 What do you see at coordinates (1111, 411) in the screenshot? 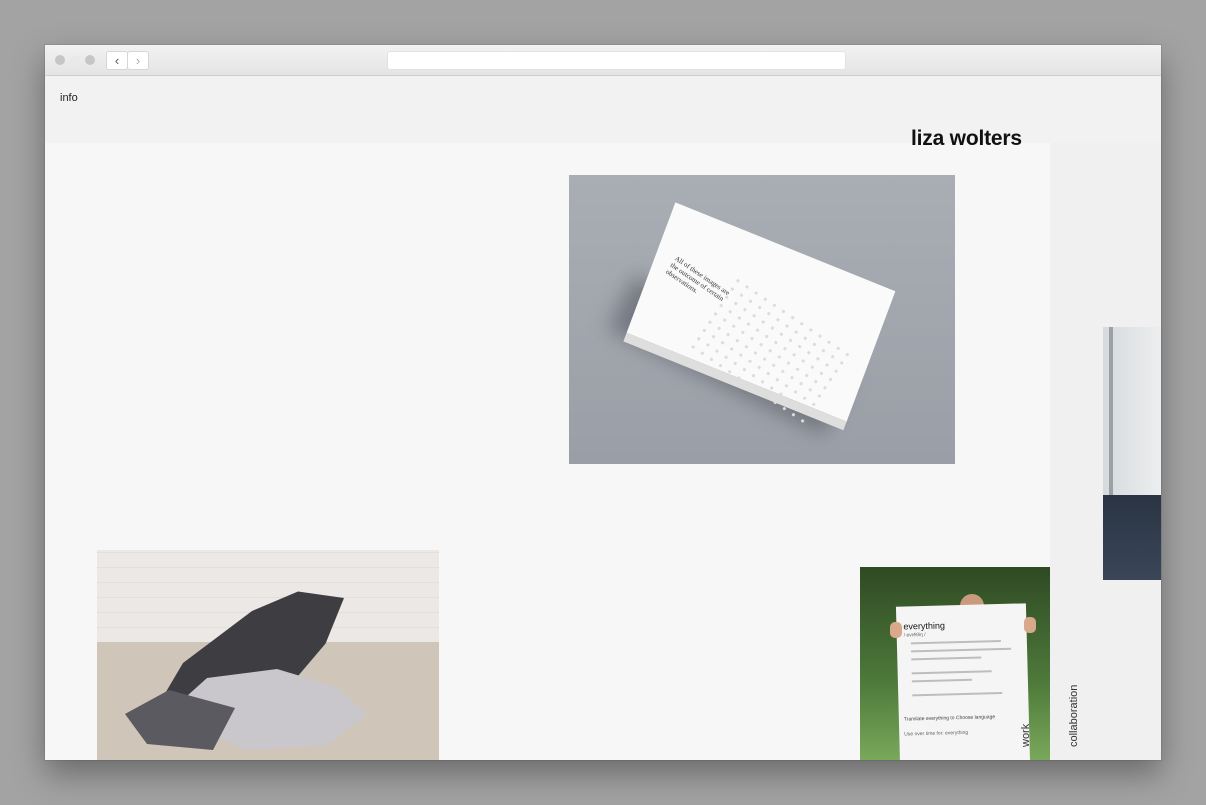
I see `window-frame` at bounding box center [1111, 411].